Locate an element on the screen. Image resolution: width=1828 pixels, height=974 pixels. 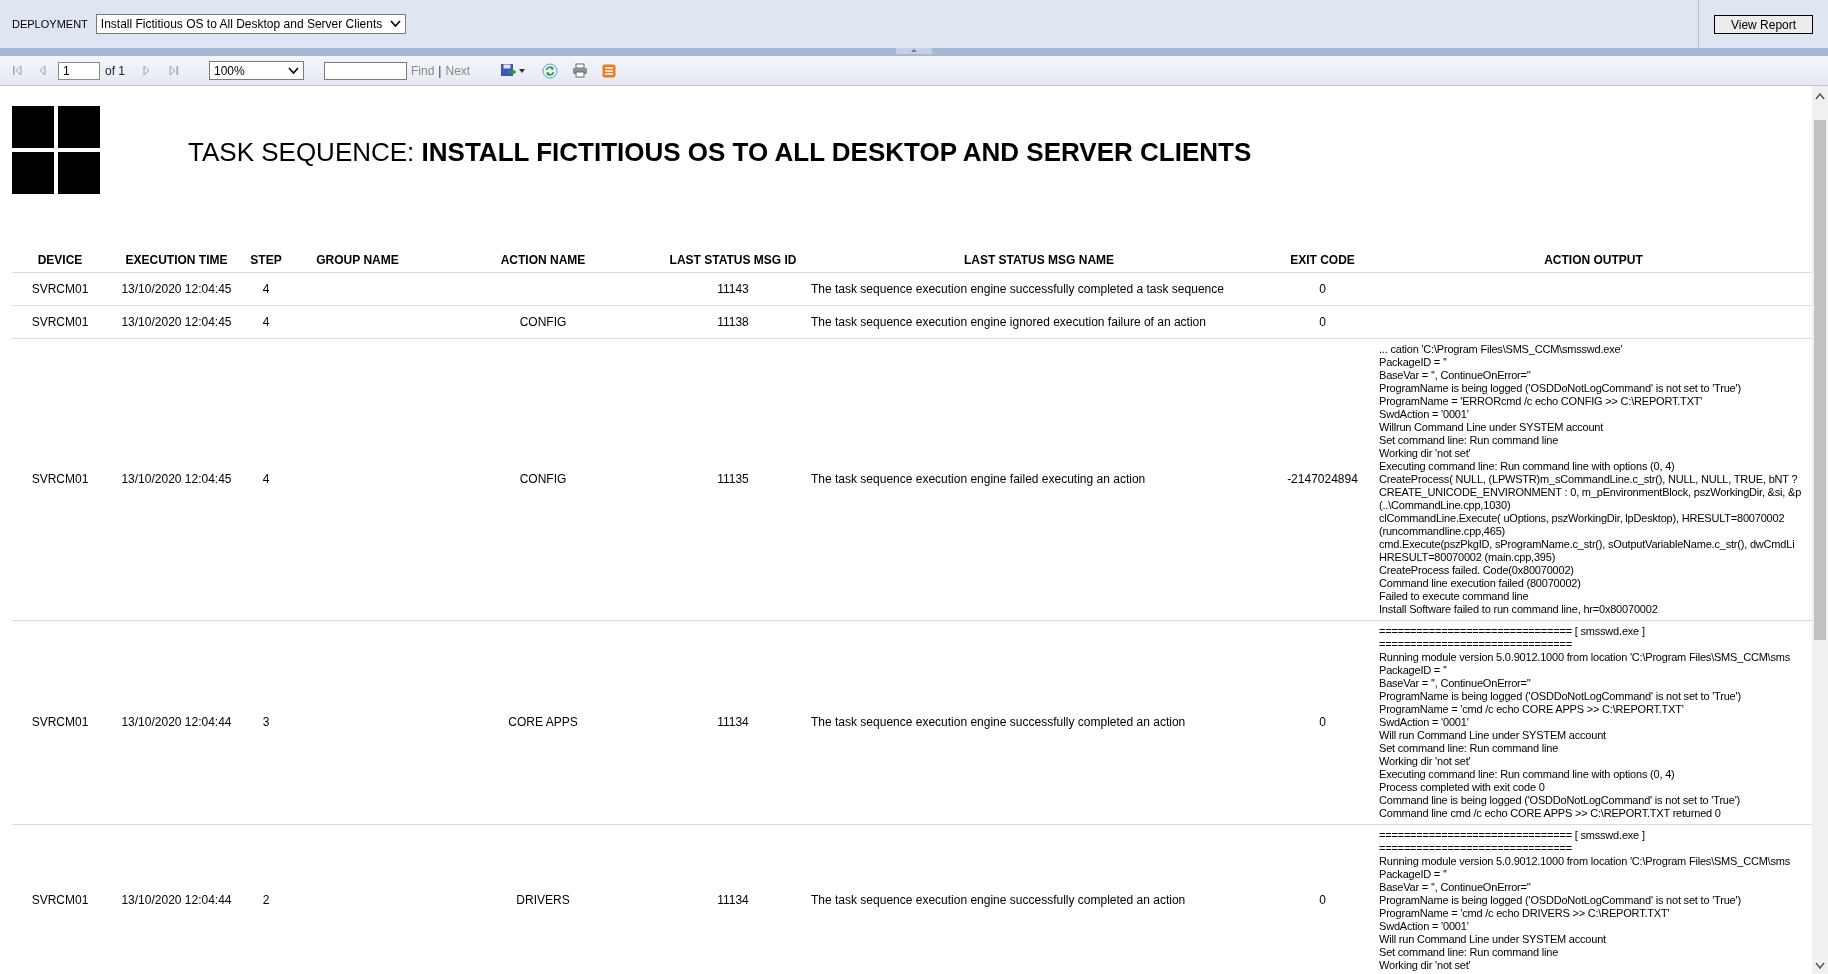
log-line: ProgramName = 'cmd /c echo CORE APPS >> C:\REPORT.TXT' is located at coordinates (1531, 708).